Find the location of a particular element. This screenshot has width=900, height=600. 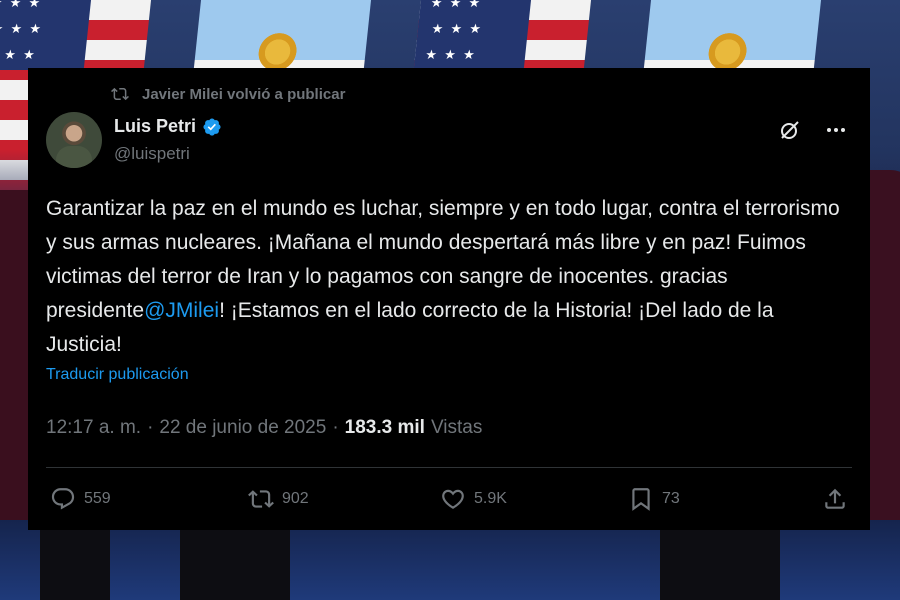

author-name: Luis Petri is located at coordinates (168, 126).